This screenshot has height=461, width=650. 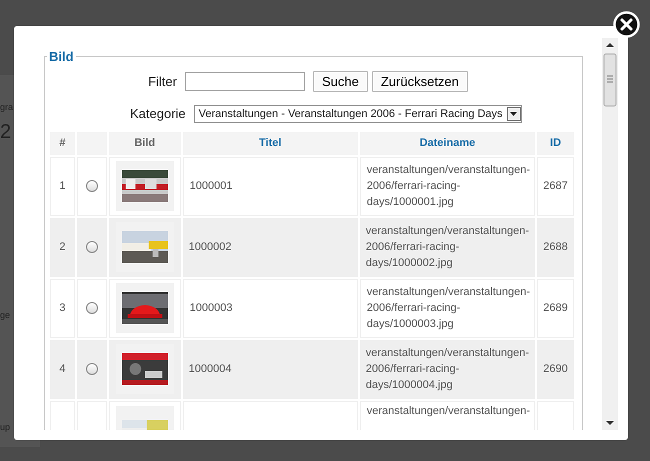 I want to click on row-number: 2, so click(x=62, y=246).